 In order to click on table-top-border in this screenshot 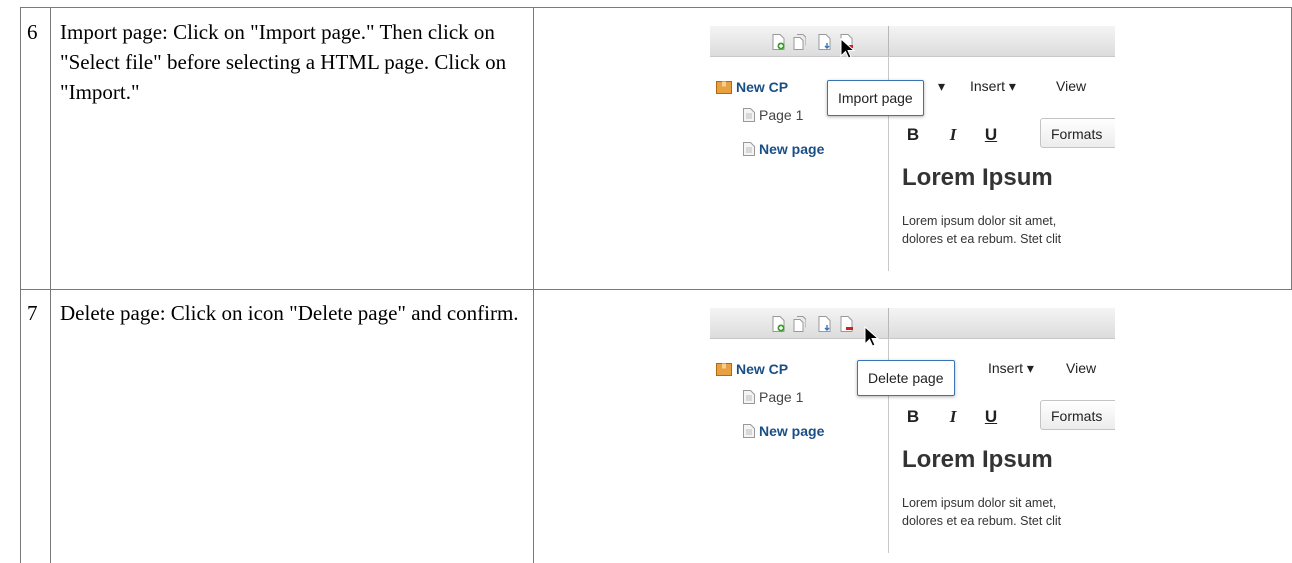, I will do `click(656, 7)`.